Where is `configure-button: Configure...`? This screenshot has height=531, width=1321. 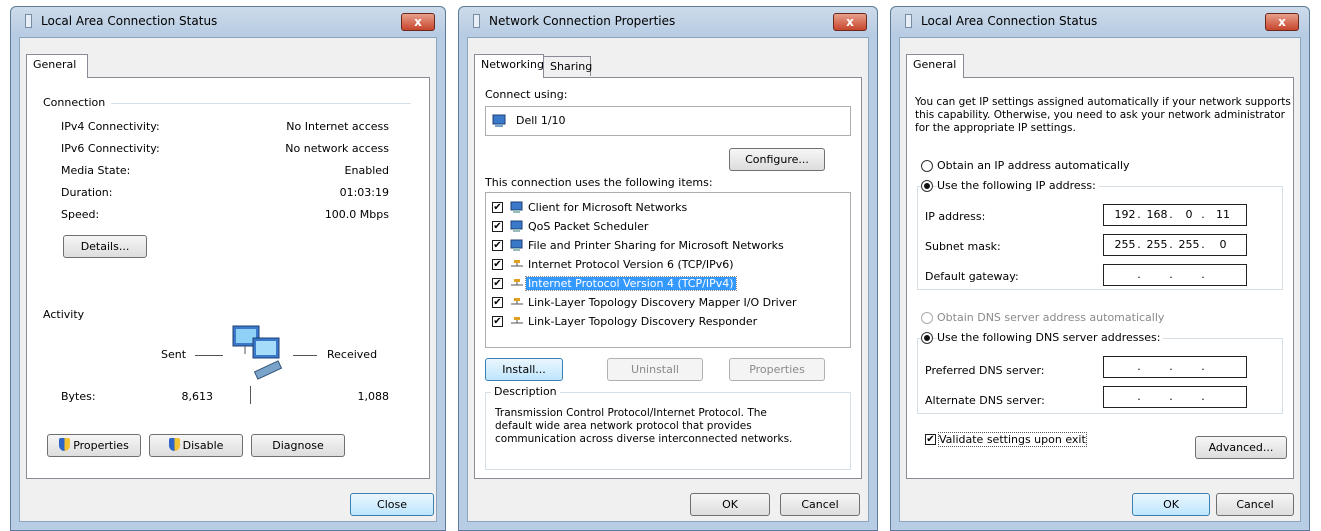
configure-button: Configure... is located at coordinates (777, 159).